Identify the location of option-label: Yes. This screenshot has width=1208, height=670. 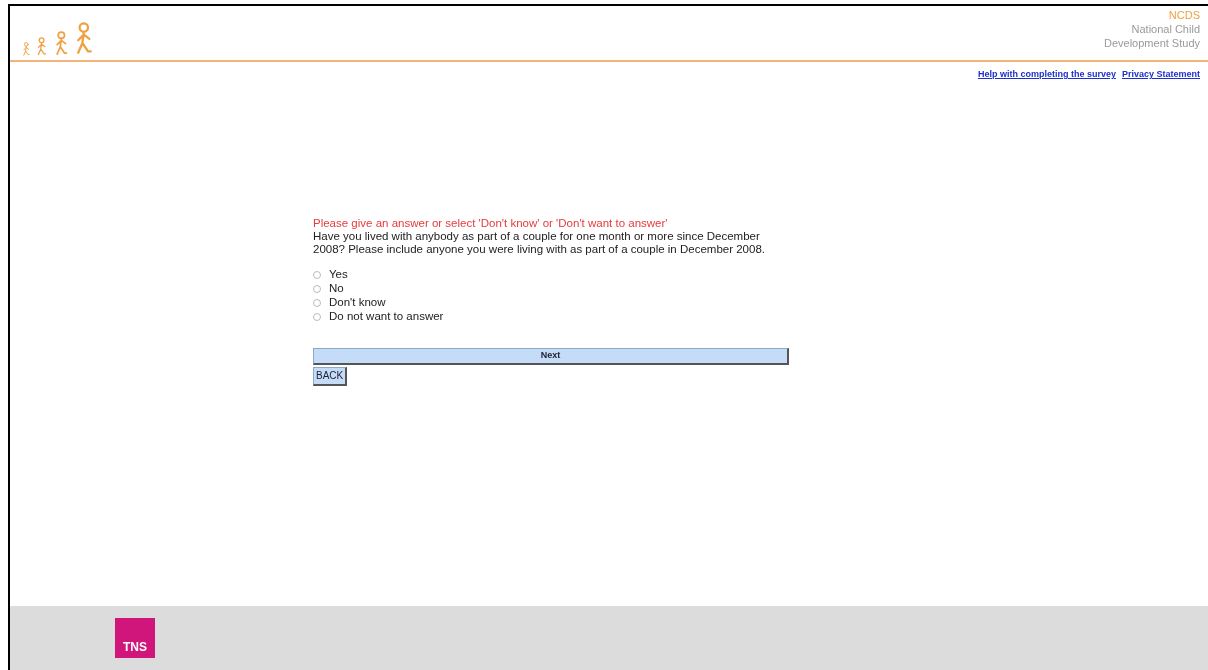
(338, 274).